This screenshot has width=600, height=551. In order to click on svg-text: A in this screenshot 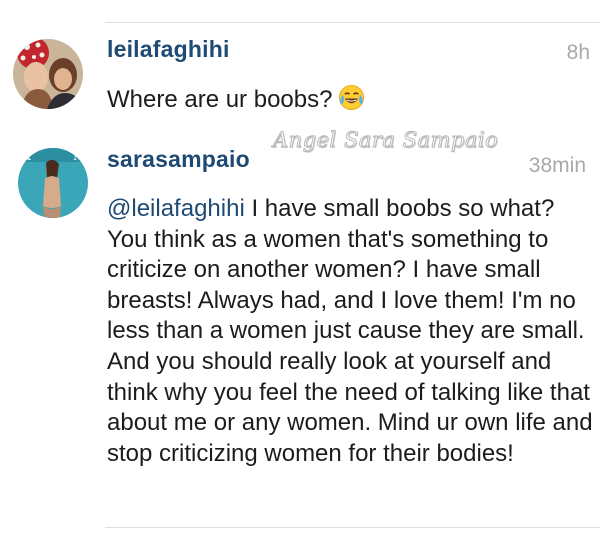, I will do `click(26, 156)`.